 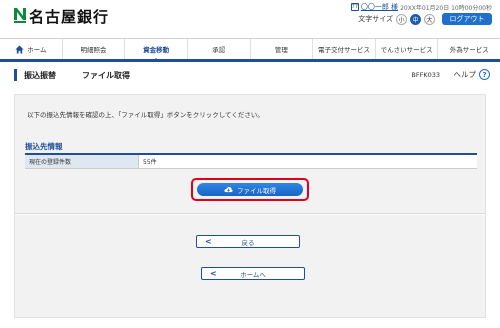 What do you see at coordinates (446, 8) in the screenshot?
I see `last-login-time: 20XX年01月20日 10時00分00秒` at bounding box center [446, 8].